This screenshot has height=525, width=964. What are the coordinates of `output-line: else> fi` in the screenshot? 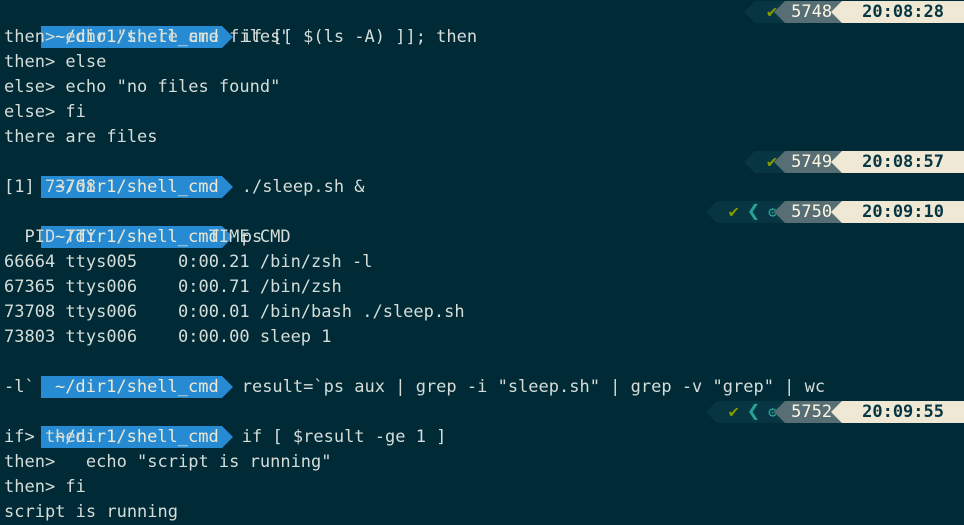 It's located at (45, 112).